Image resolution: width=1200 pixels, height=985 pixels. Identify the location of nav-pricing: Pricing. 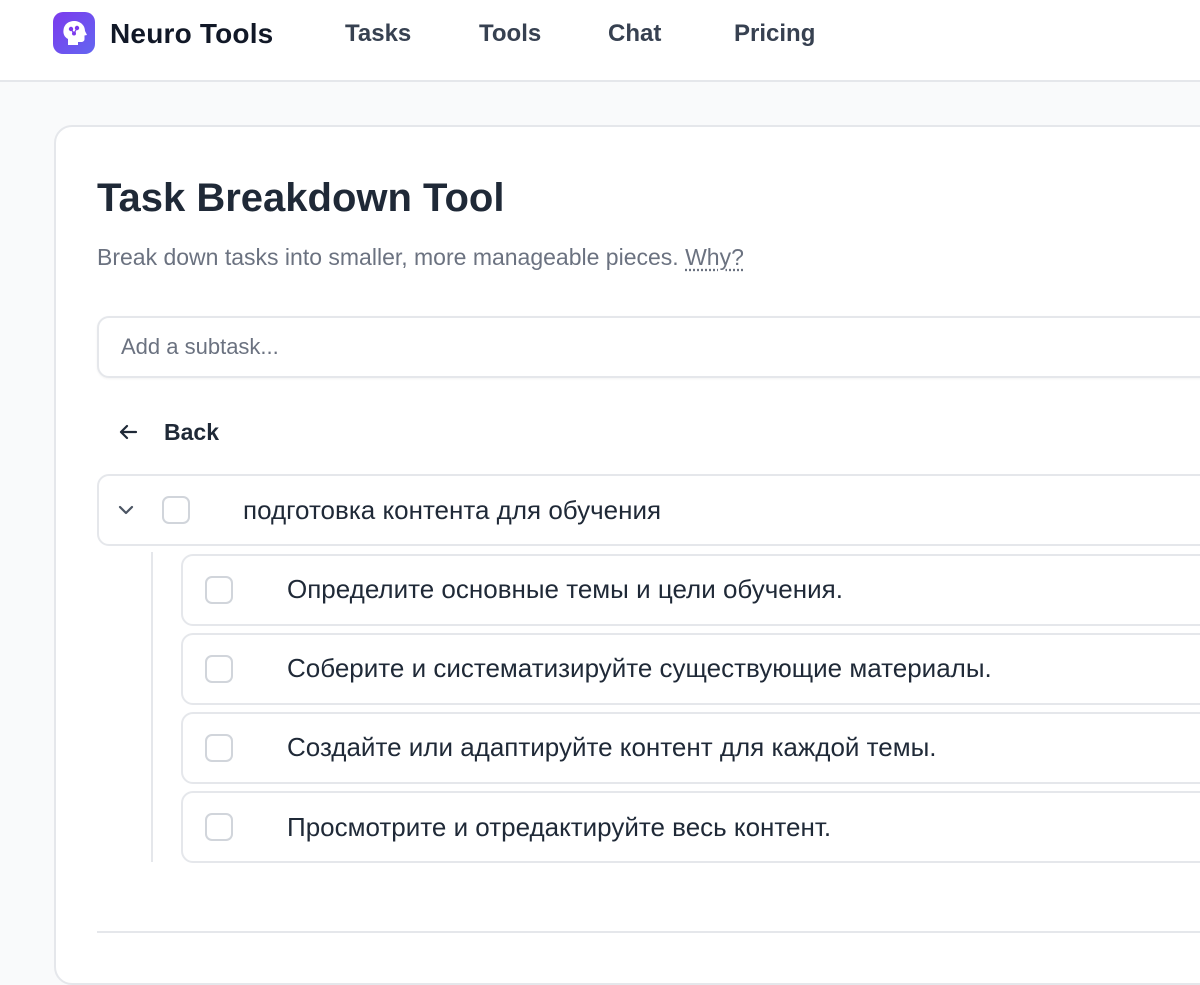
(774, 34).